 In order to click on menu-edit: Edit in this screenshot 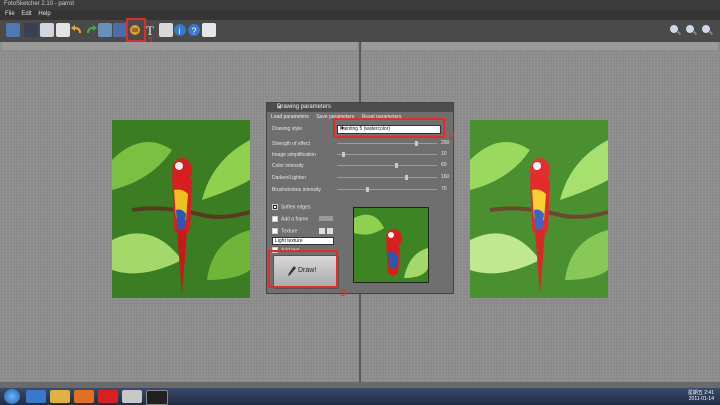, I will do `click(26, 14)`.